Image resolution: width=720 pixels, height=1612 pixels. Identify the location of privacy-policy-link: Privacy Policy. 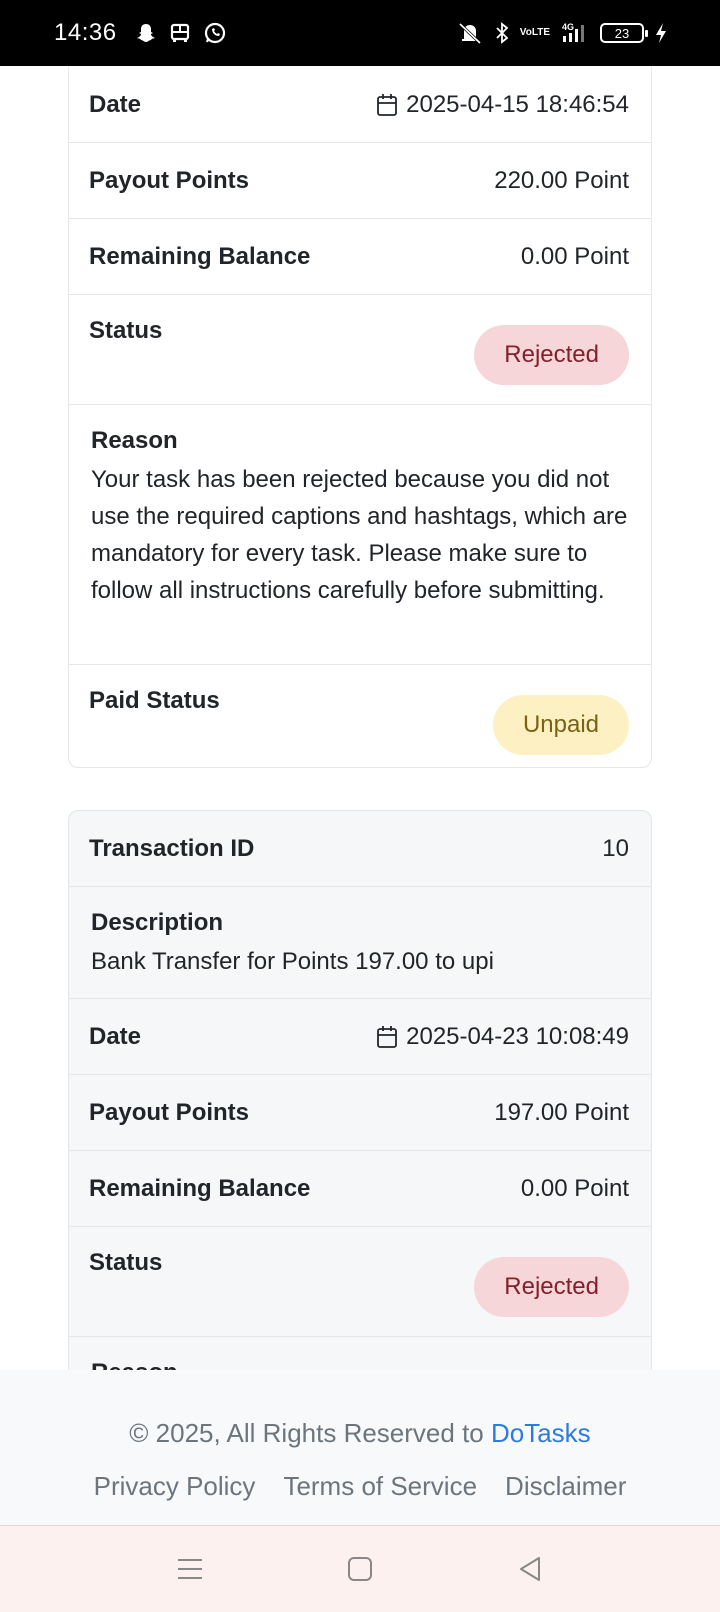
(175, 1486).